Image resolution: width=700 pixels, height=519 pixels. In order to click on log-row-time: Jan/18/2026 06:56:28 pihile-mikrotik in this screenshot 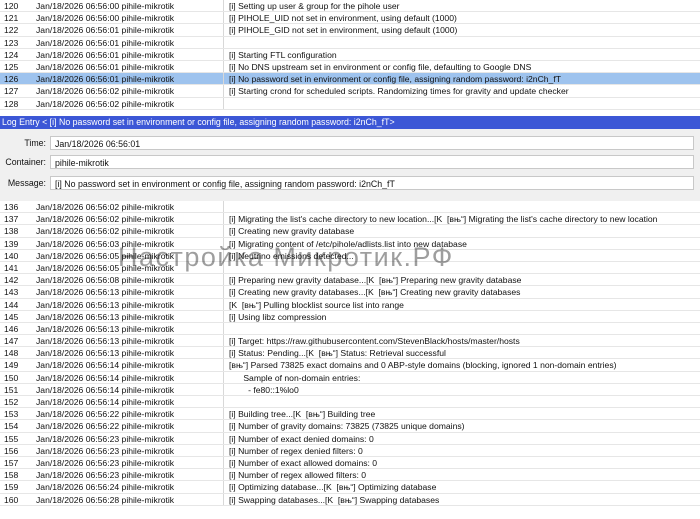, I will do `click(130, 499)`.